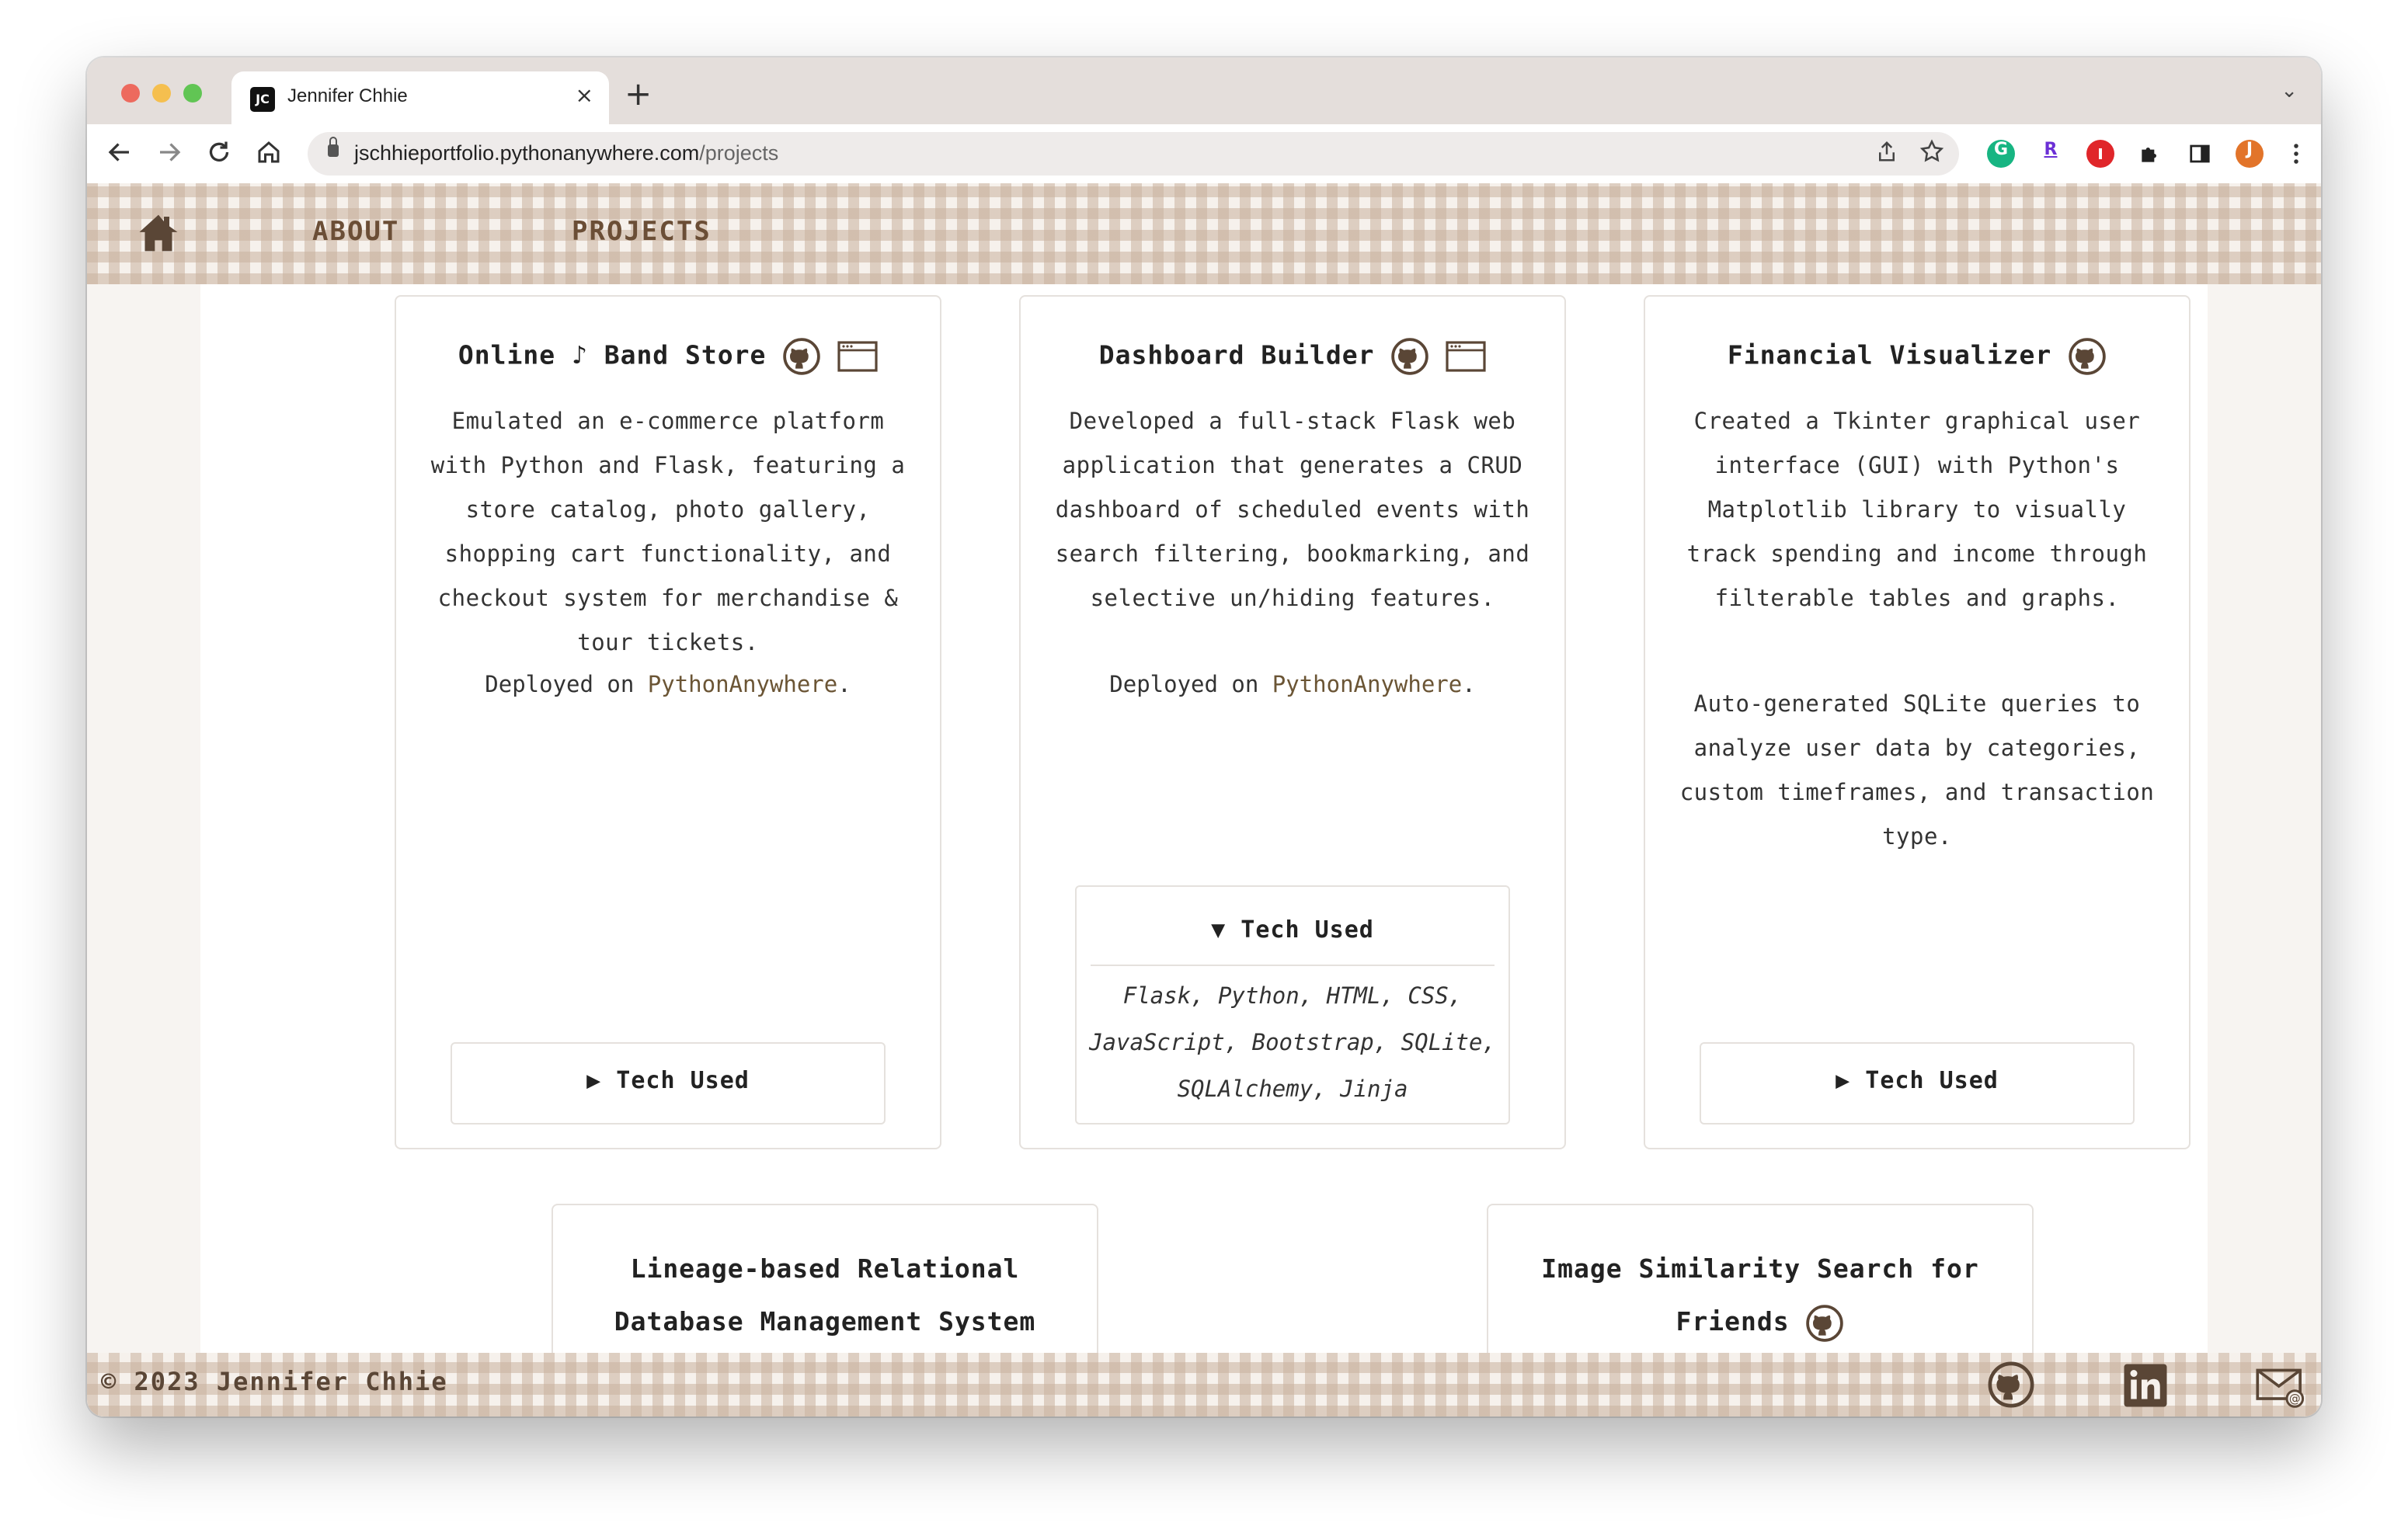 This screenshot has width=2408, height=1533. Describe the element at coordinates (192, 93) in the screenshot. I see `maximize-window-button` at that location.